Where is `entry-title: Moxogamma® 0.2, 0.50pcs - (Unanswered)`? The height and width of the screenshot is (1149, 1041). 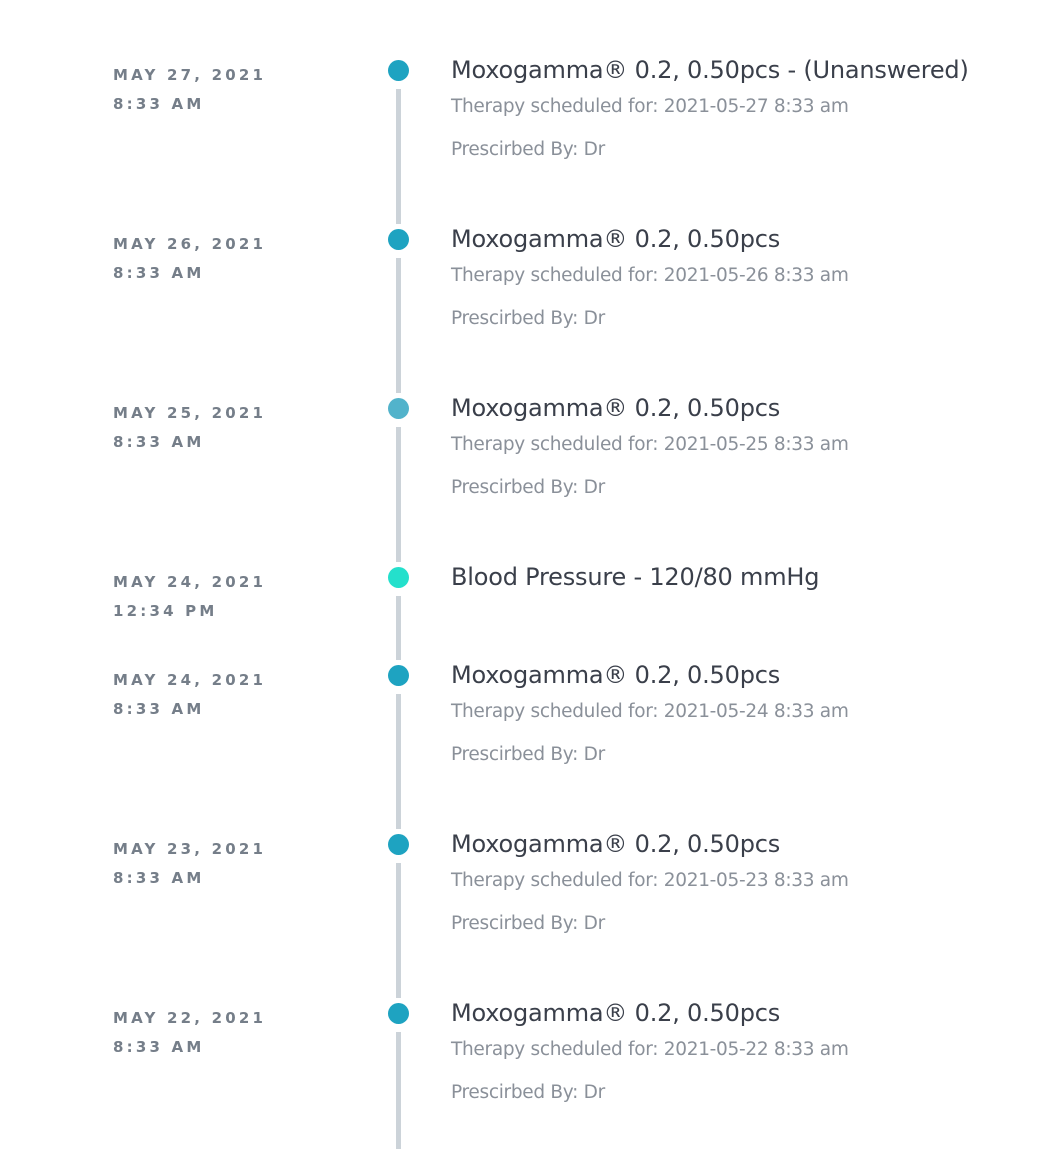 entry-title: Moxogamma® 0.2, 0.50pcs - (Unanswered) is located at coordinates (743, 70).